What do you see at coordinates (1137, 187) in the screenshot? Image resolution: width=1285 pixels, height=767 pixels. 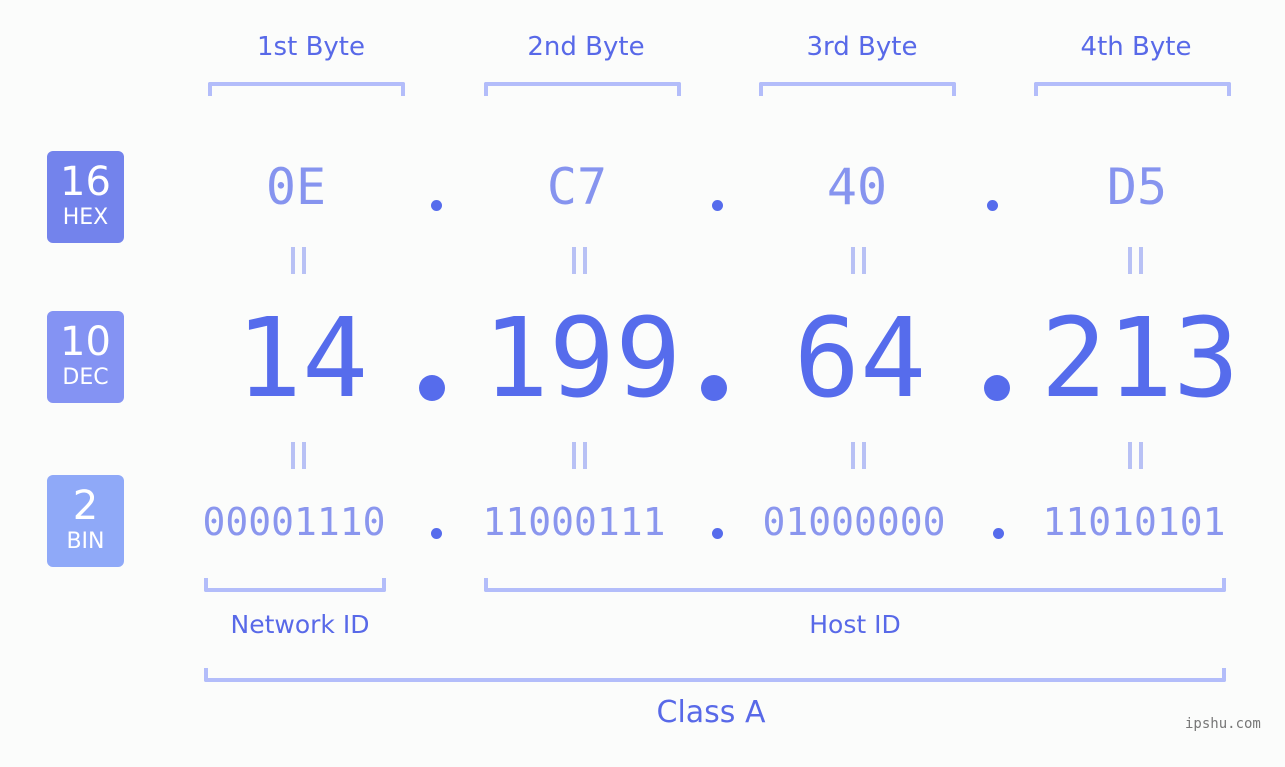 I see `hex-octet-4: D5` at bounding box center [1137, 187].